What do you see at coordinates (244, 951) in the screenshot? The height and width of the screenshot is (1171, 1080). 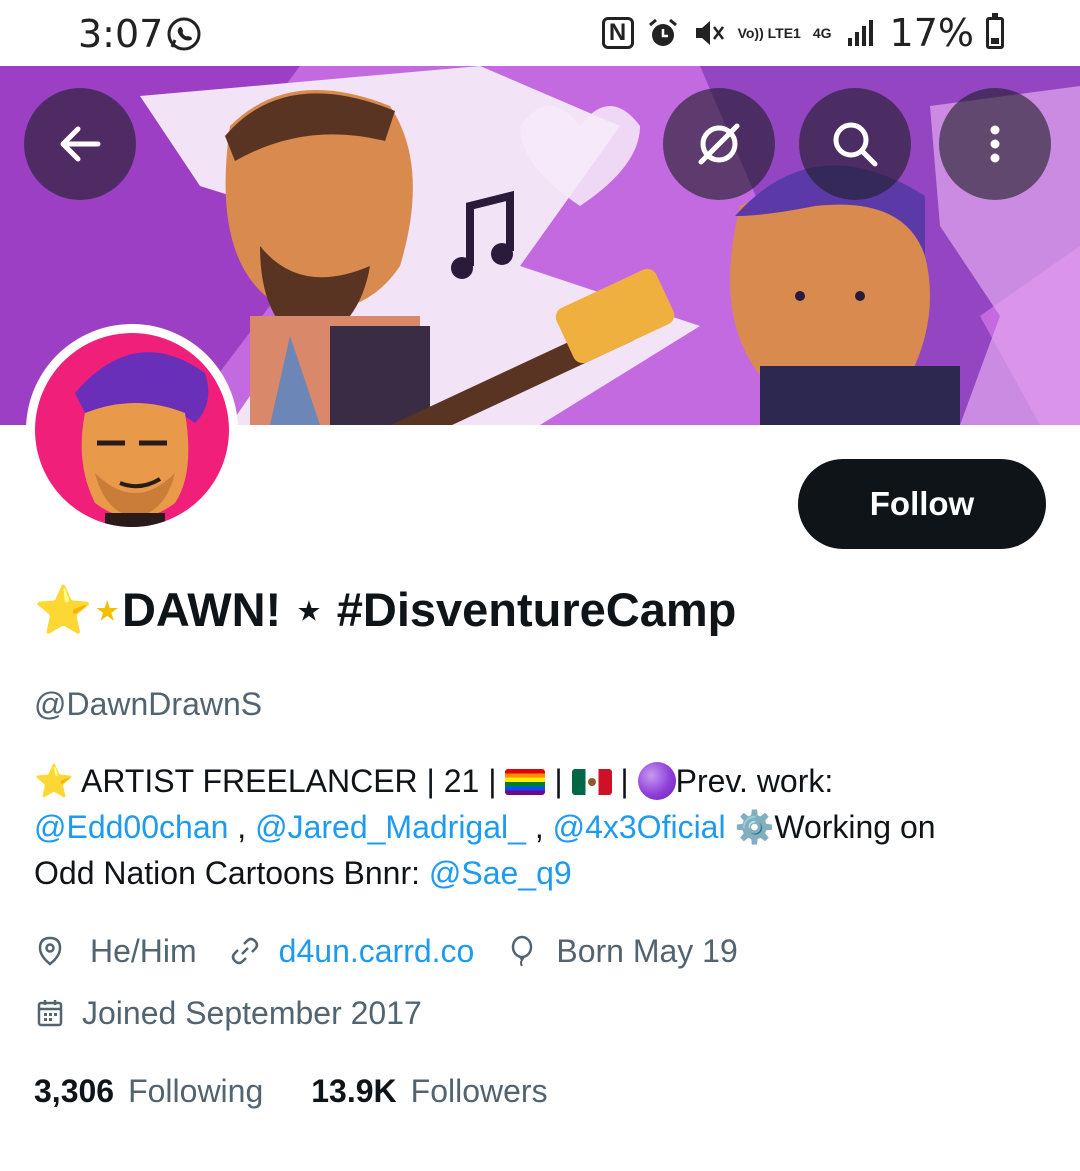 I see `link-icon` at bounding box center [244, 951].